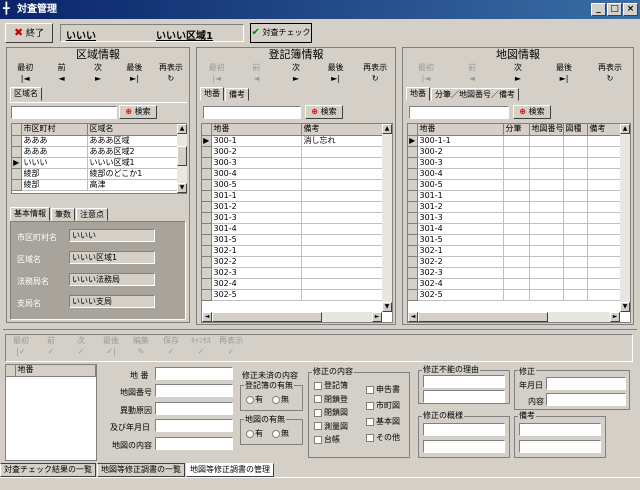 This screenshot has width=640, height=490. Describe the element at coordinates (25, 75) in the screenshot. I see `area-first-button: 最初 |◄` at that location.